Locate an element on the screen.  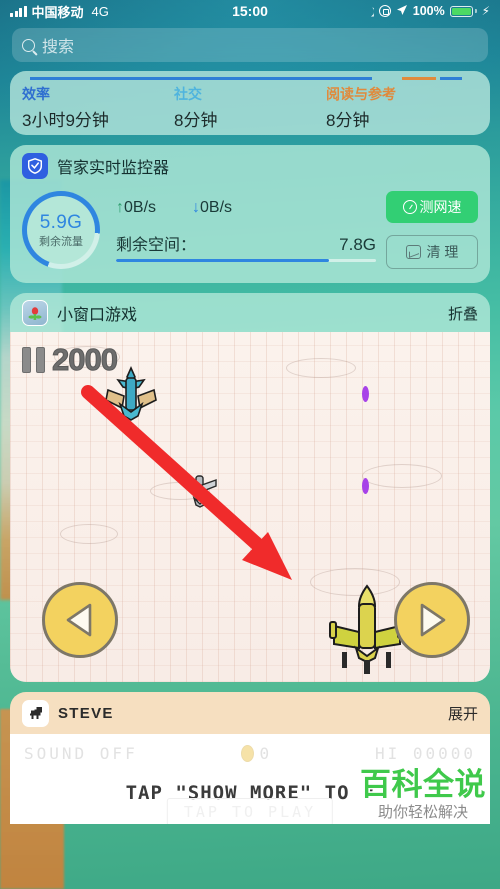
guard-widget-header: 管家实时监控器 is located at coordinates (250, 165).